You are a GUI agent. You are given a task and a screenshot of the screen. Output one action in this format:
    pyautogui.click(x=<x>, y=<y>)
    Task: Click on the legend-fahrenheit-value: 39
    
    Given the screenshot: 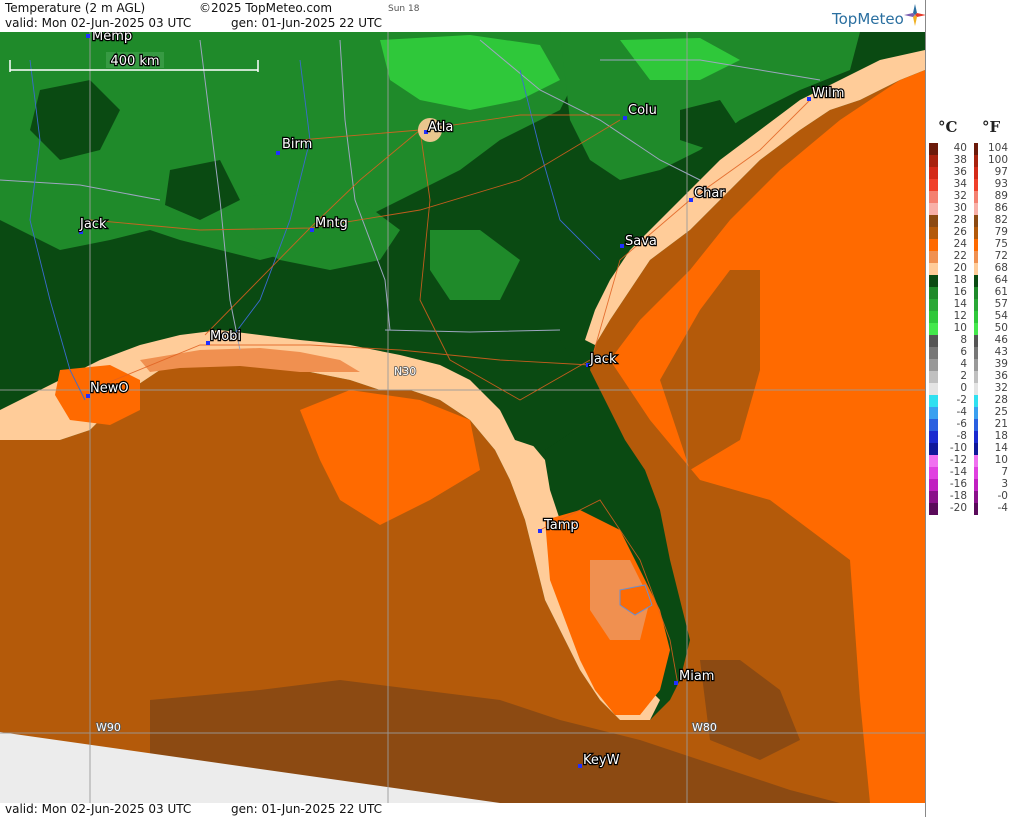 What is the action you would take?
    pyautogui.click(x=1001, y=364)
    